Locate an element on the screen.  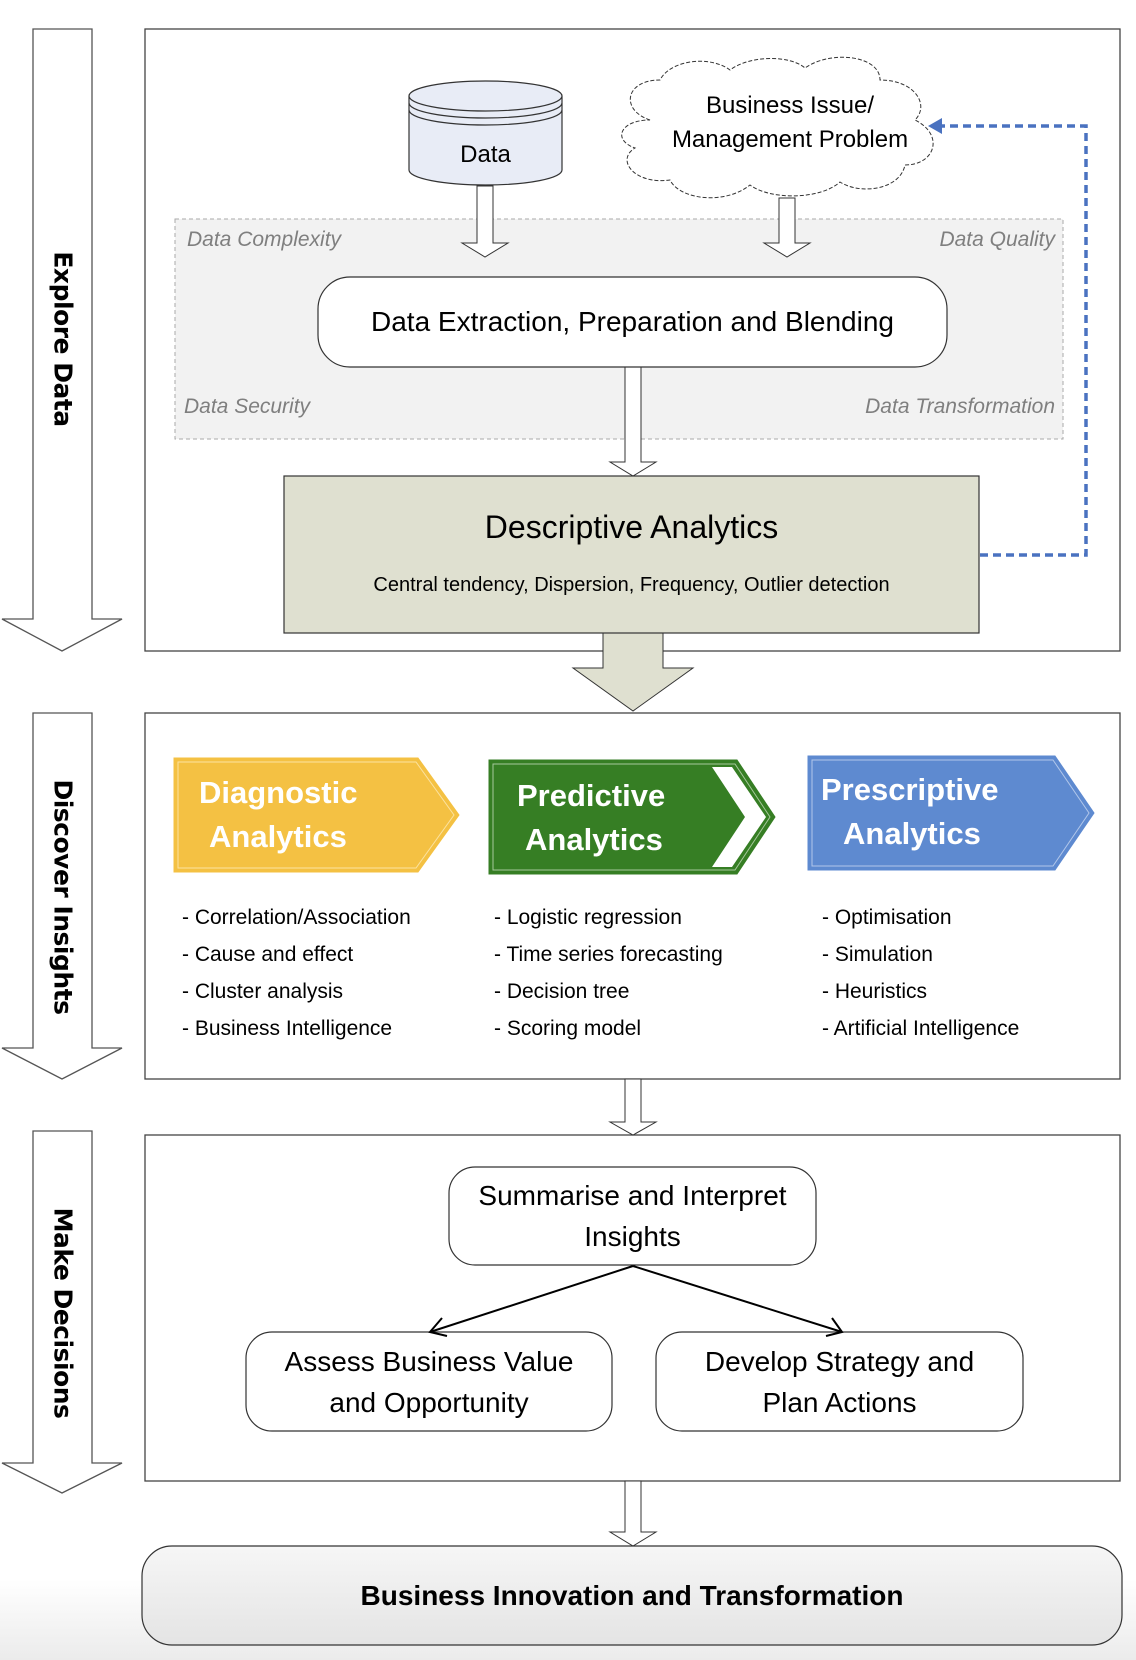
summarise-insights-box: Summarise and Interpret Insights is located at coordinates (632, 1216).